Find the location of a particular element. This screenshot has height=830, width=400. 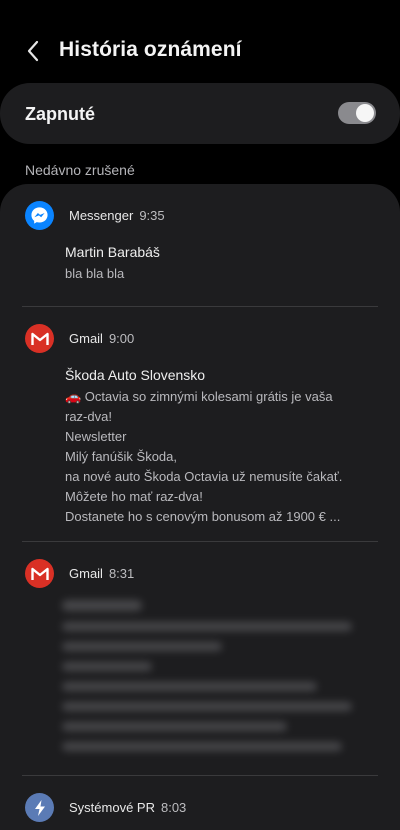

notification-time: 8:31 is located at coordinates (121, 573).